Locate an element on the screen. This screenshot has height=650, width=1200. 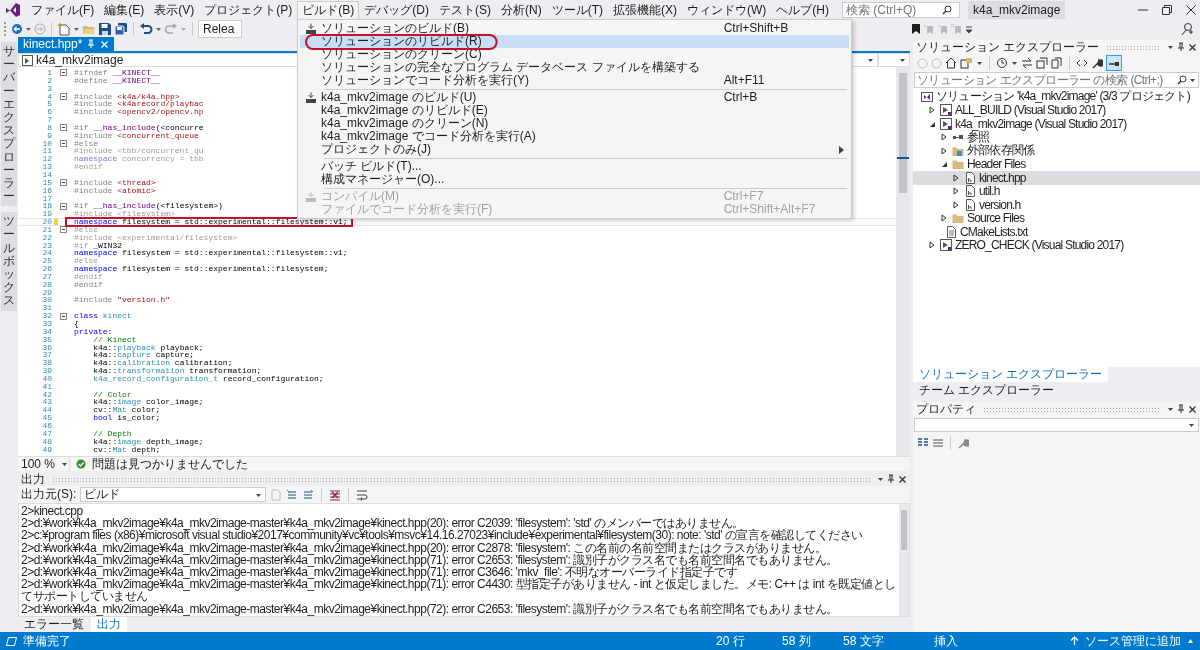
menu-item: ツール(T) is located at coordinates (577, 10).